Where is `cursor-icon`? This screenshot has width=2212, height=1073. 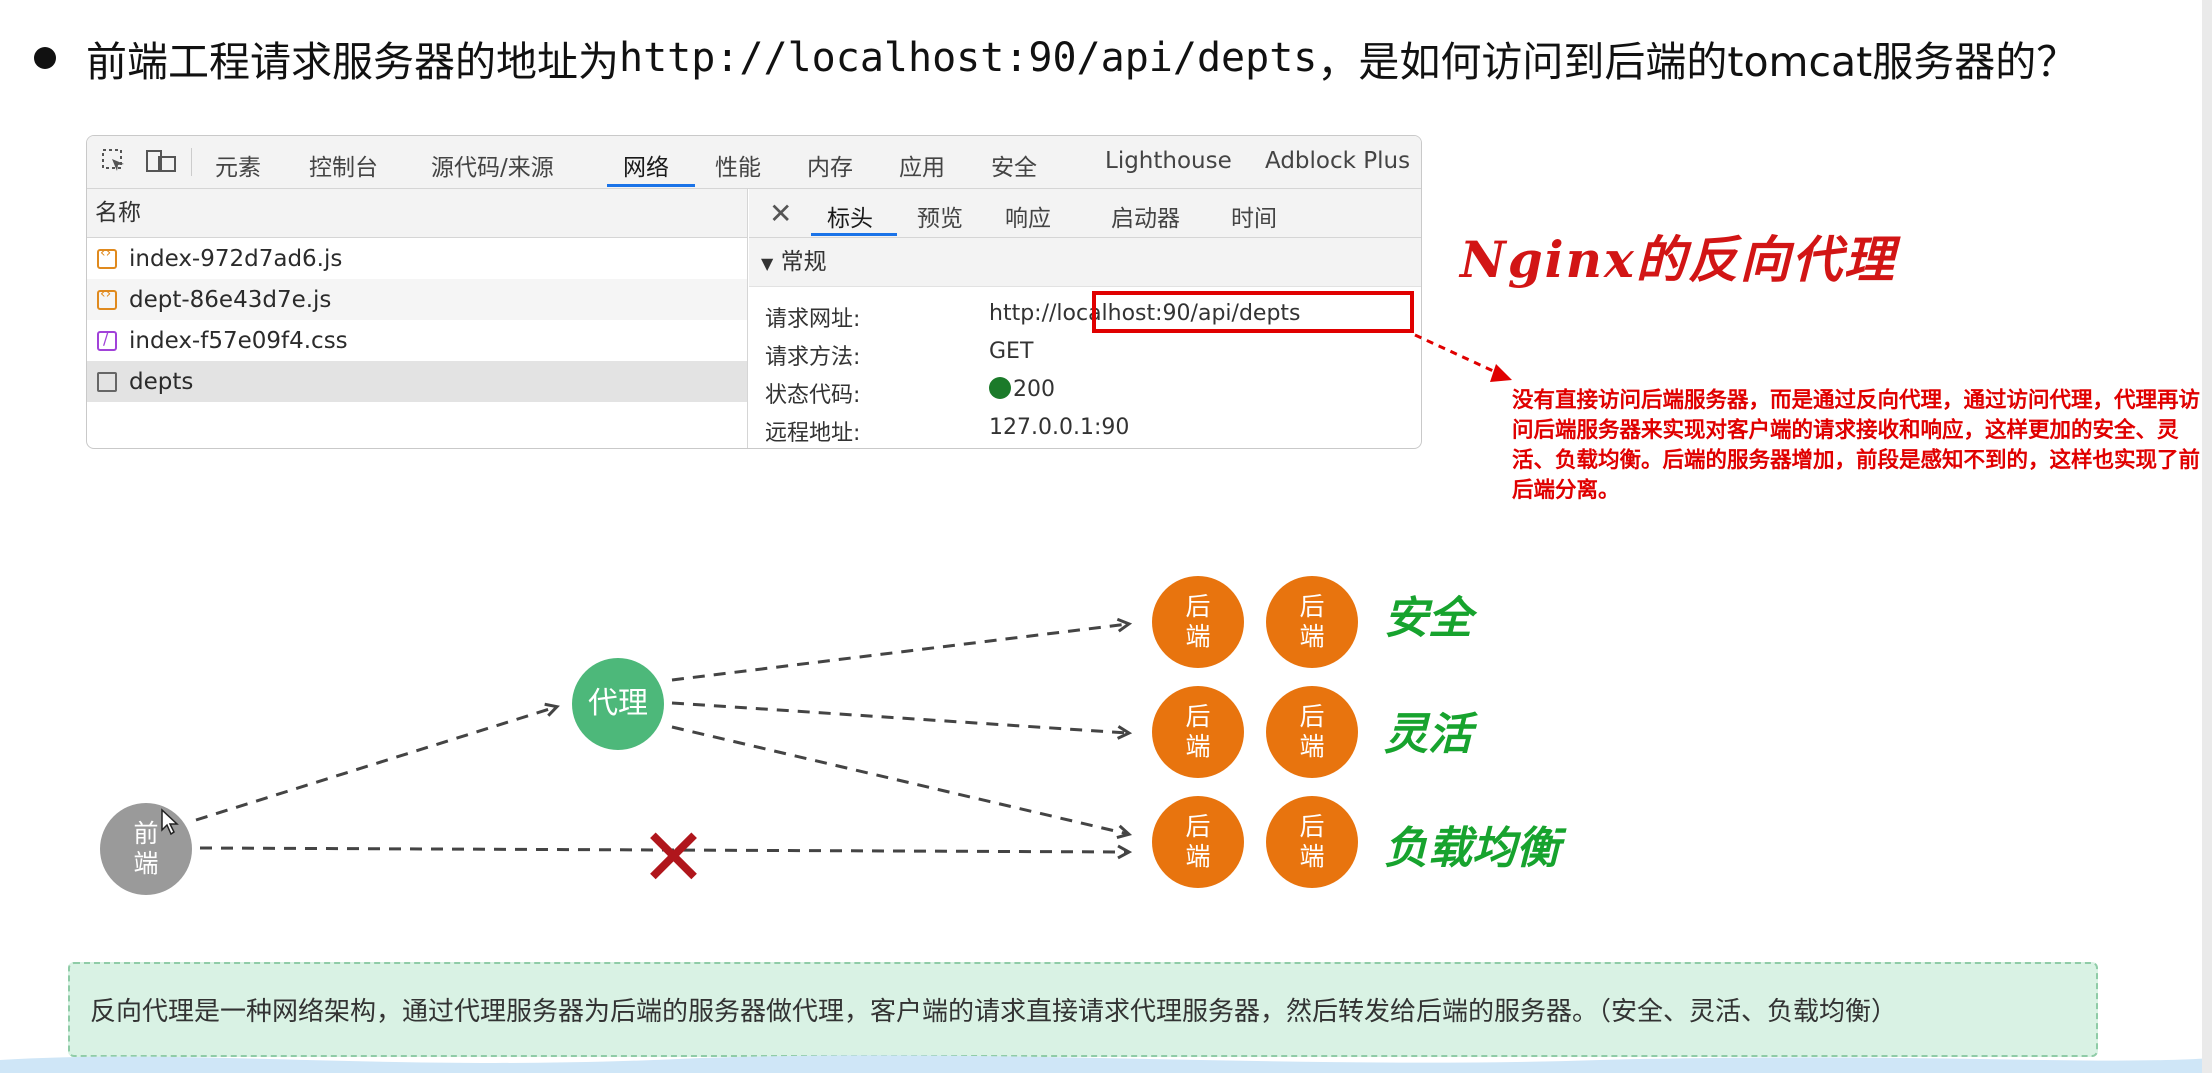
cursor-icon is located at coordinates (170, 824).